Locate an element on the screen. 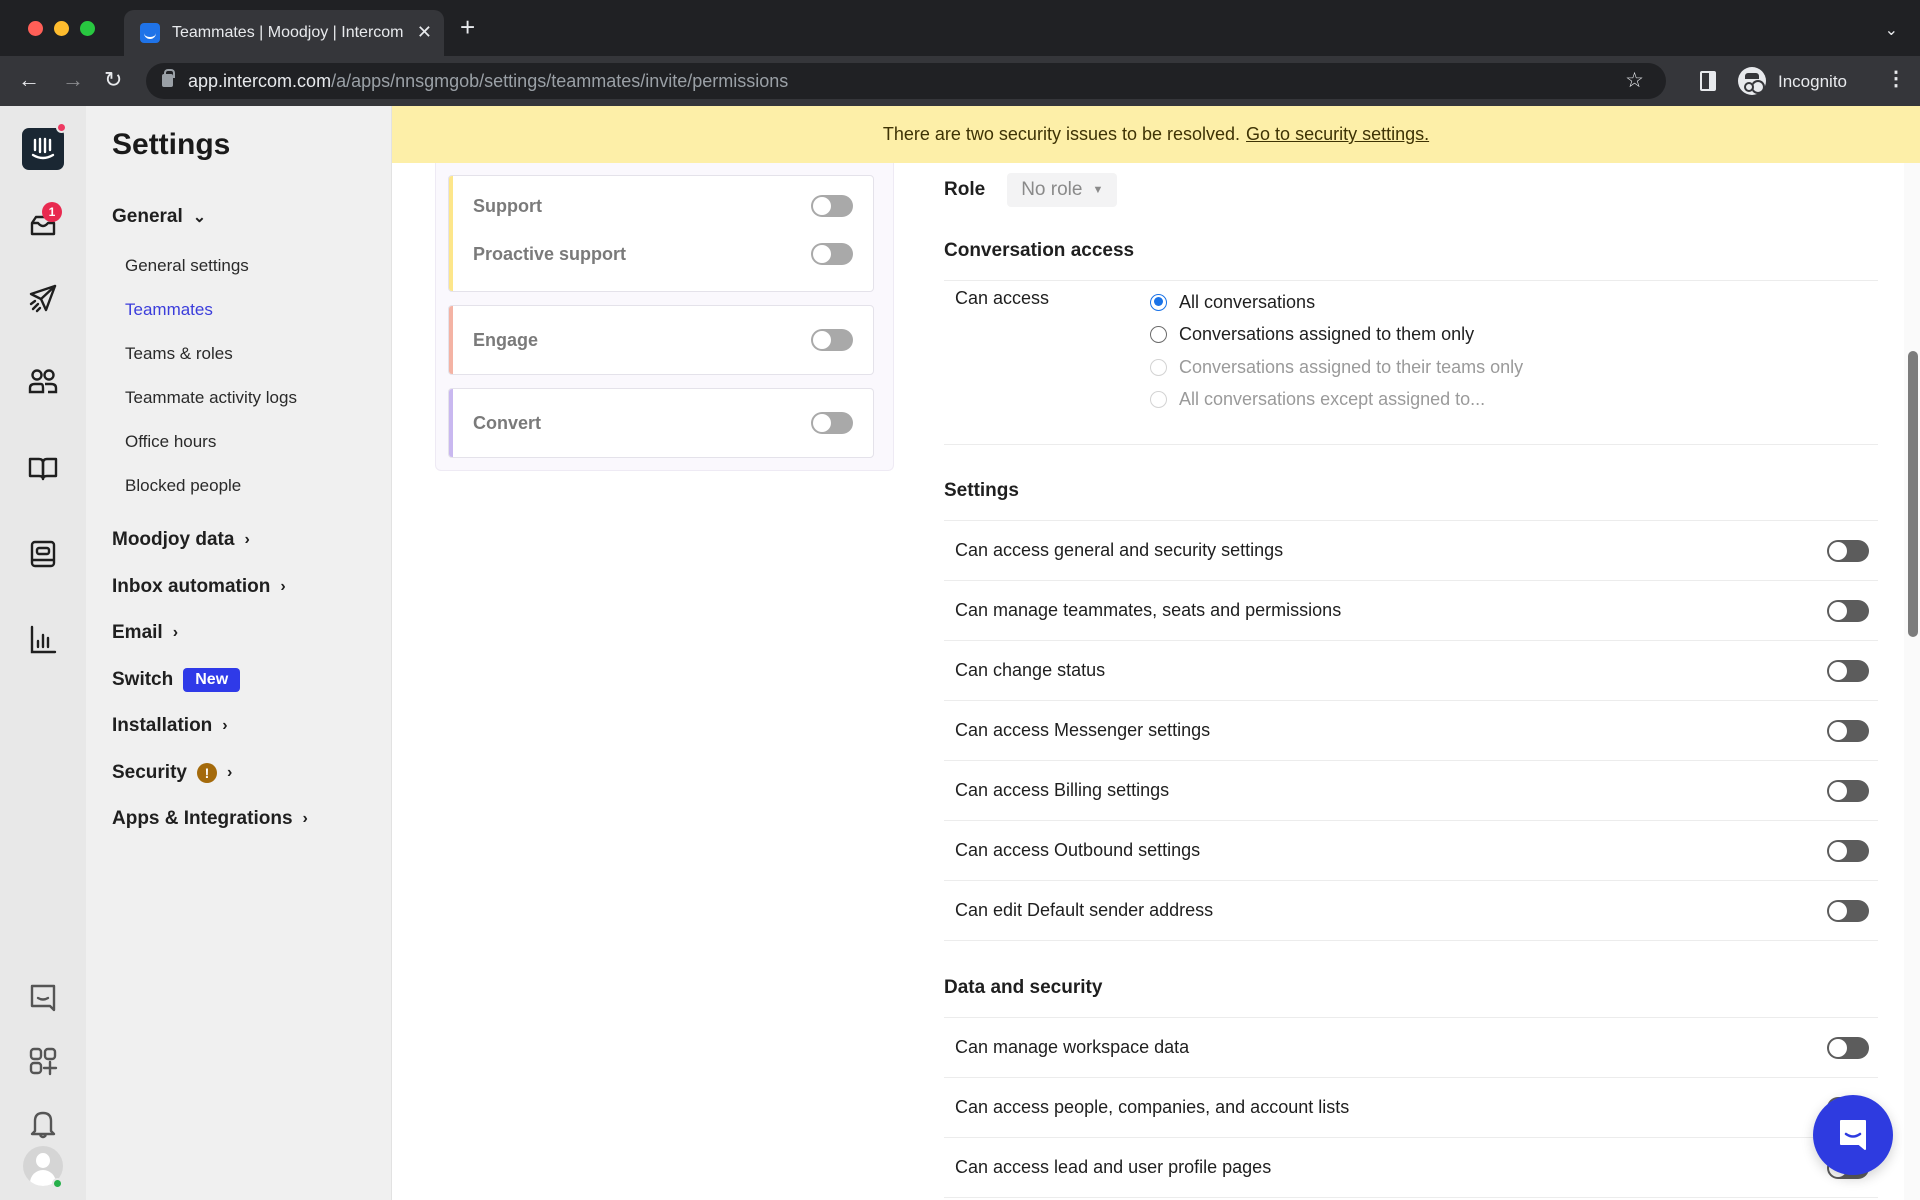  minimize-window-button is located at coordinates (61, 28).